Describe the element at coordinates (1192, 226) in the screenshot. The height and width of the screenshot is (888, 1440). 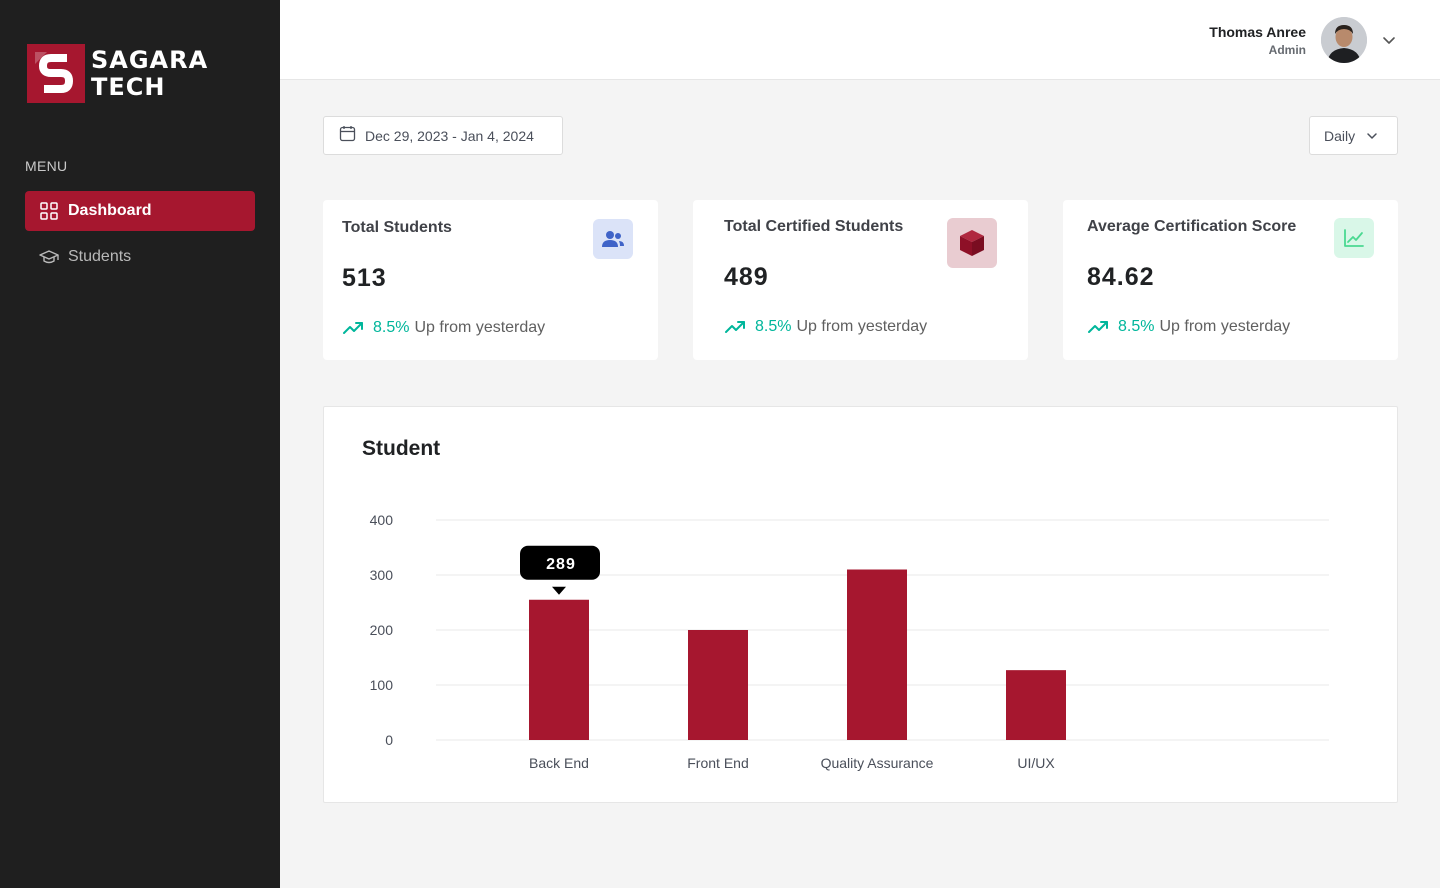
I see `stat-title: Average Certification Score` at that location.